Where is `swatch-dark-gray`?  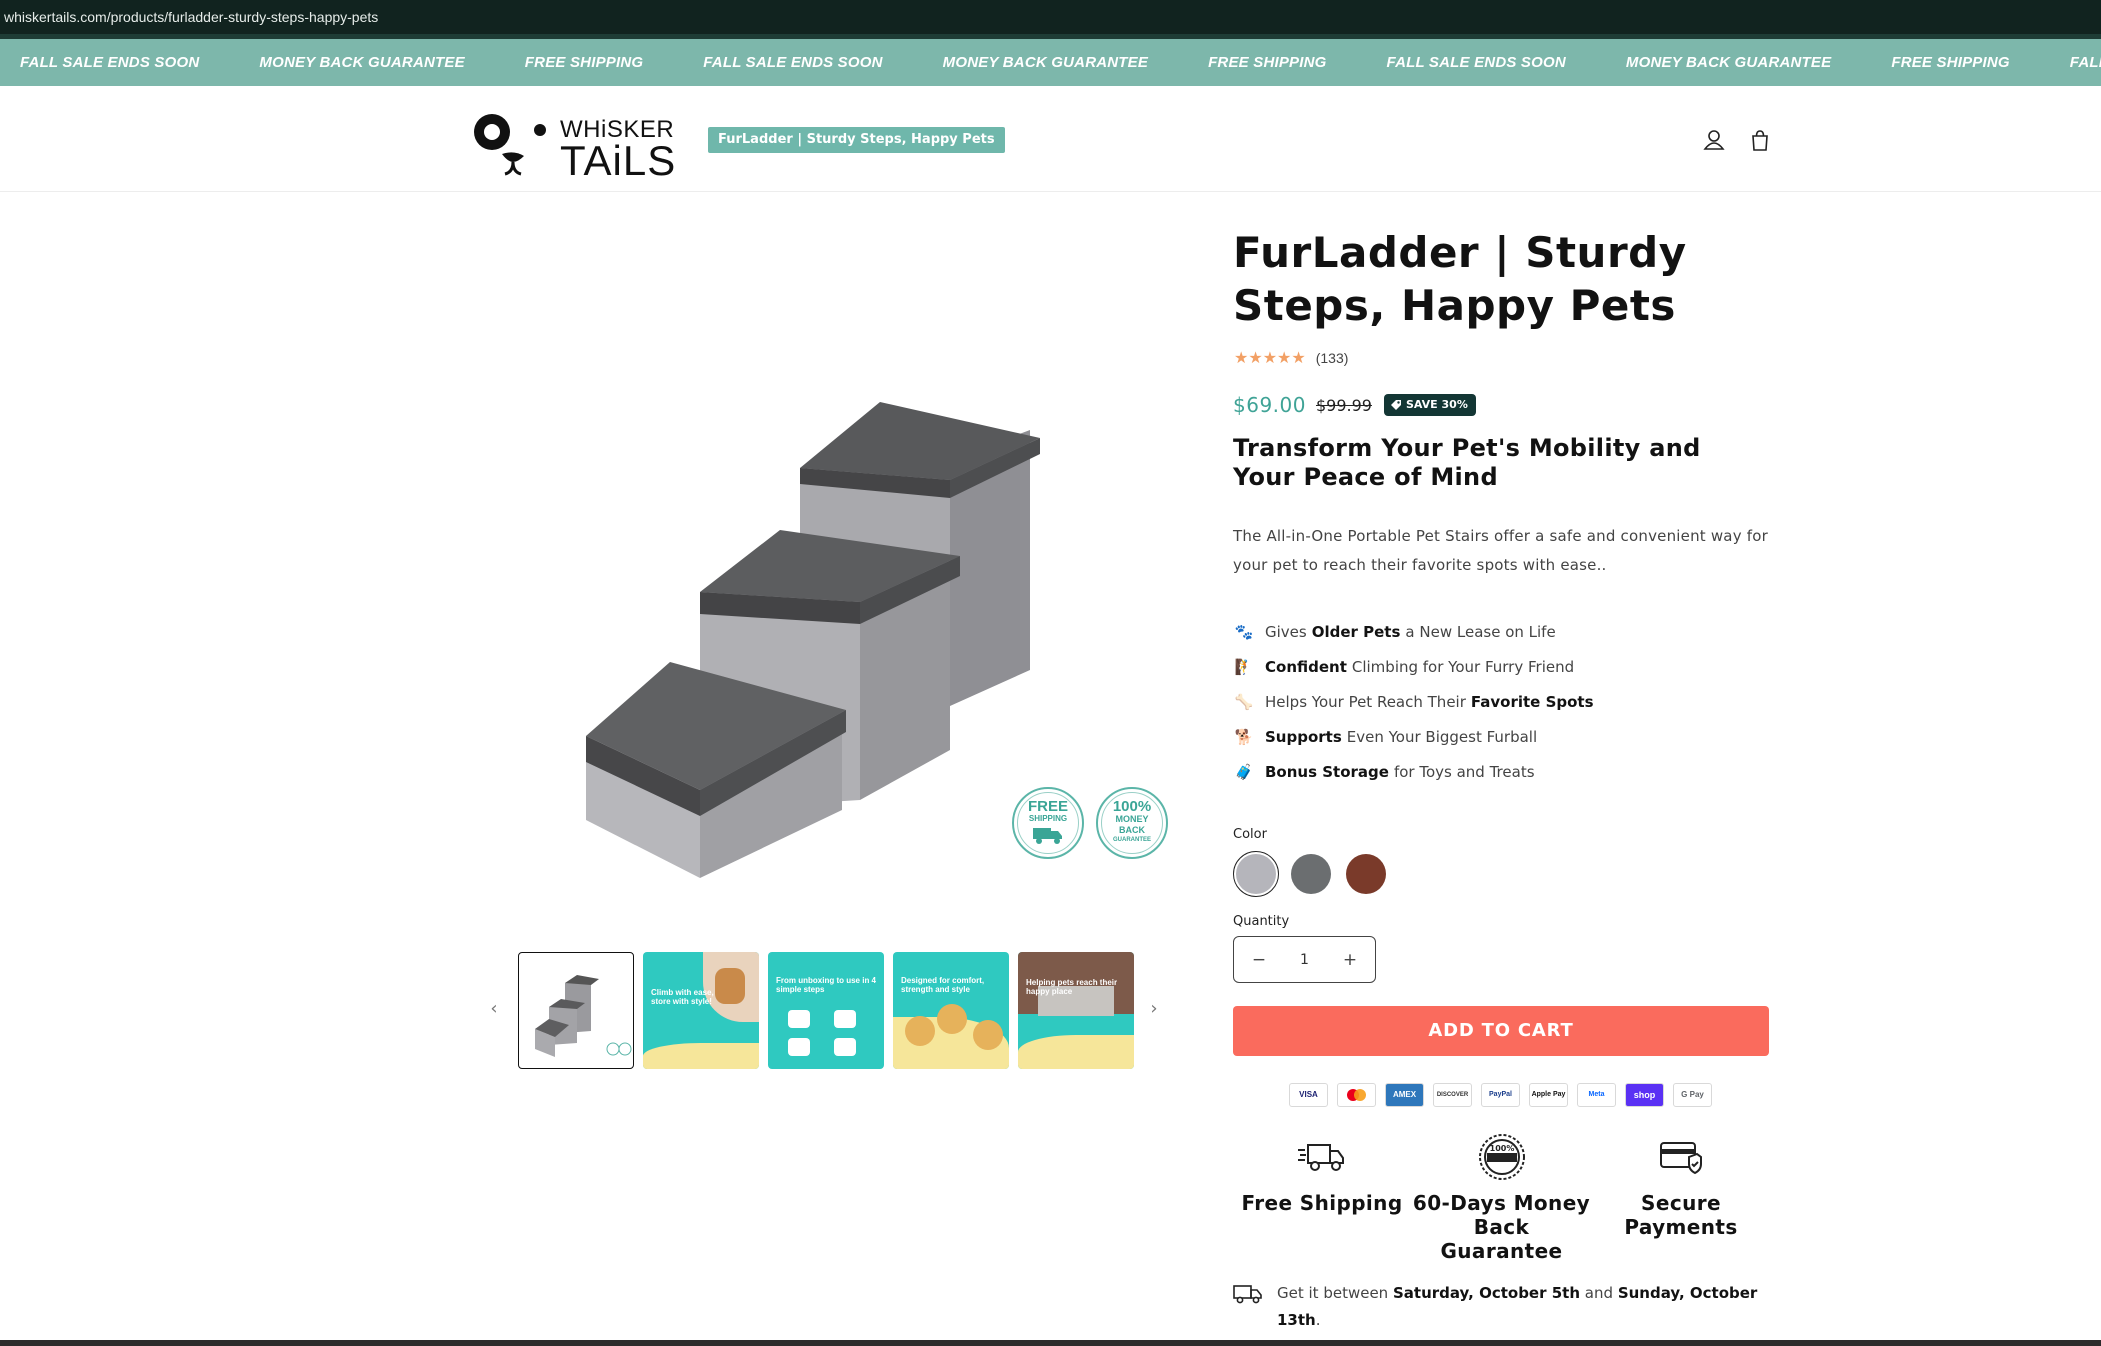 swatch-dark-gray is located at coordinates (1311, 874).